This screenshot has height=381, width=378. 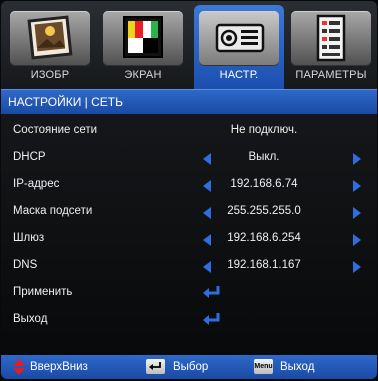 I want to click on row-exit: Выход, so click(x=189, y=319).